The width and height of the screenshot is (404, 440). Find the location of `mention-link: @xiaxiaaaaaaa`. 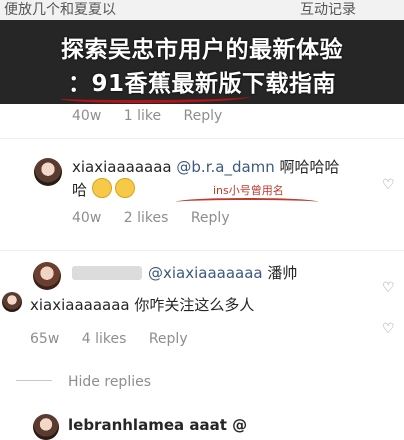

mention-link: @xiaxiaaaaaaa is located at coordinates (205, 273).